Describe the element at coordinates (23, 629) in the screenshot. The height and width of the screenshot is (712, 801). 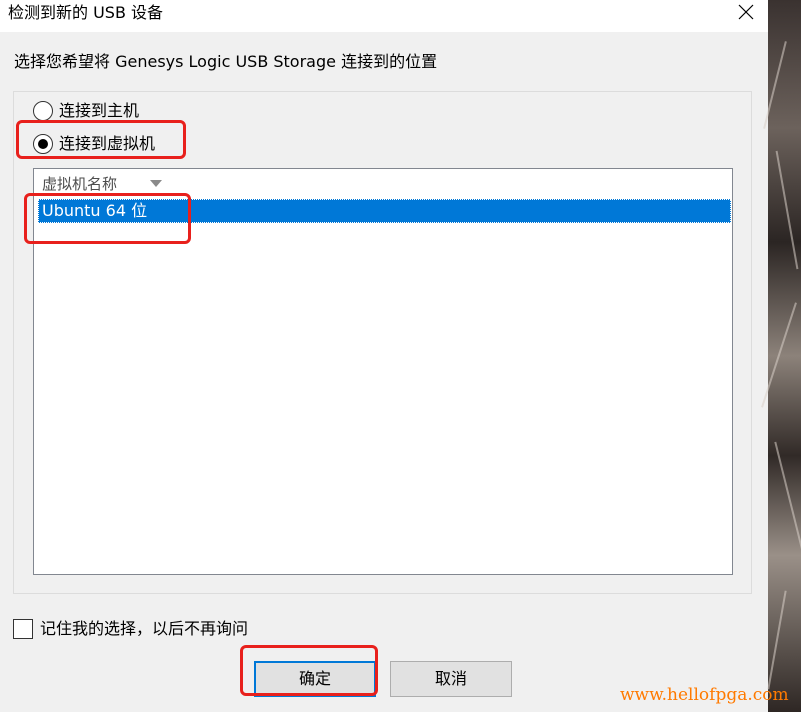
I see `remember-choice-checkbox` at that location.